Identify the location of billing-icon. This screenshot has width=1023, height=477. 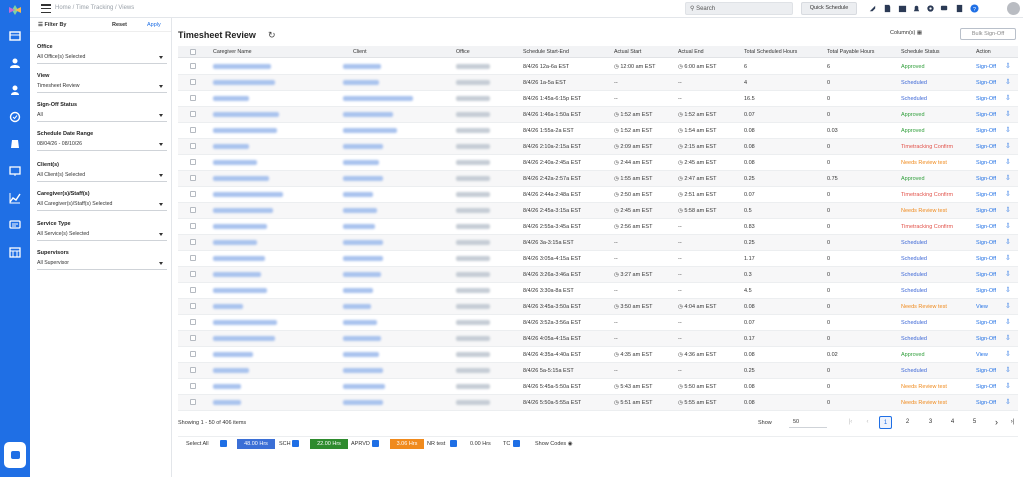
(15, 144).